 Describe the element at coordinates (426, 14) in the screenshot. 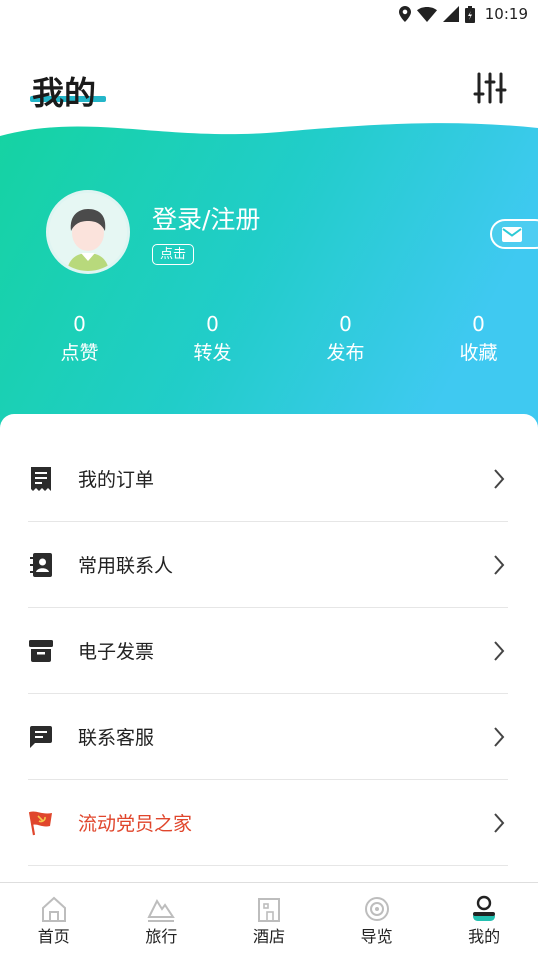

I see `wifi-icon` at that location.